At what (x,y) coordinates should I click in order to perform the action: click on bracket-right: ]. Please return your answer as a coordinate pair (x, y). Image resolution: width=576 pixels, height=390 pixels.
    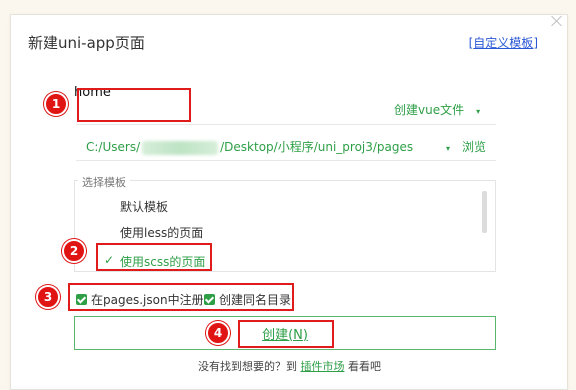
    Looking at the image, I should click on (535, 43).